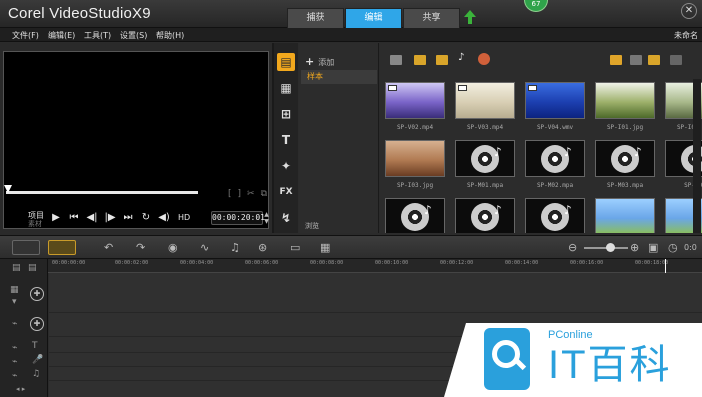  Describe the element at coordinates (251, 194) in the screenshot. I see `split-icon: ✂` at that location.